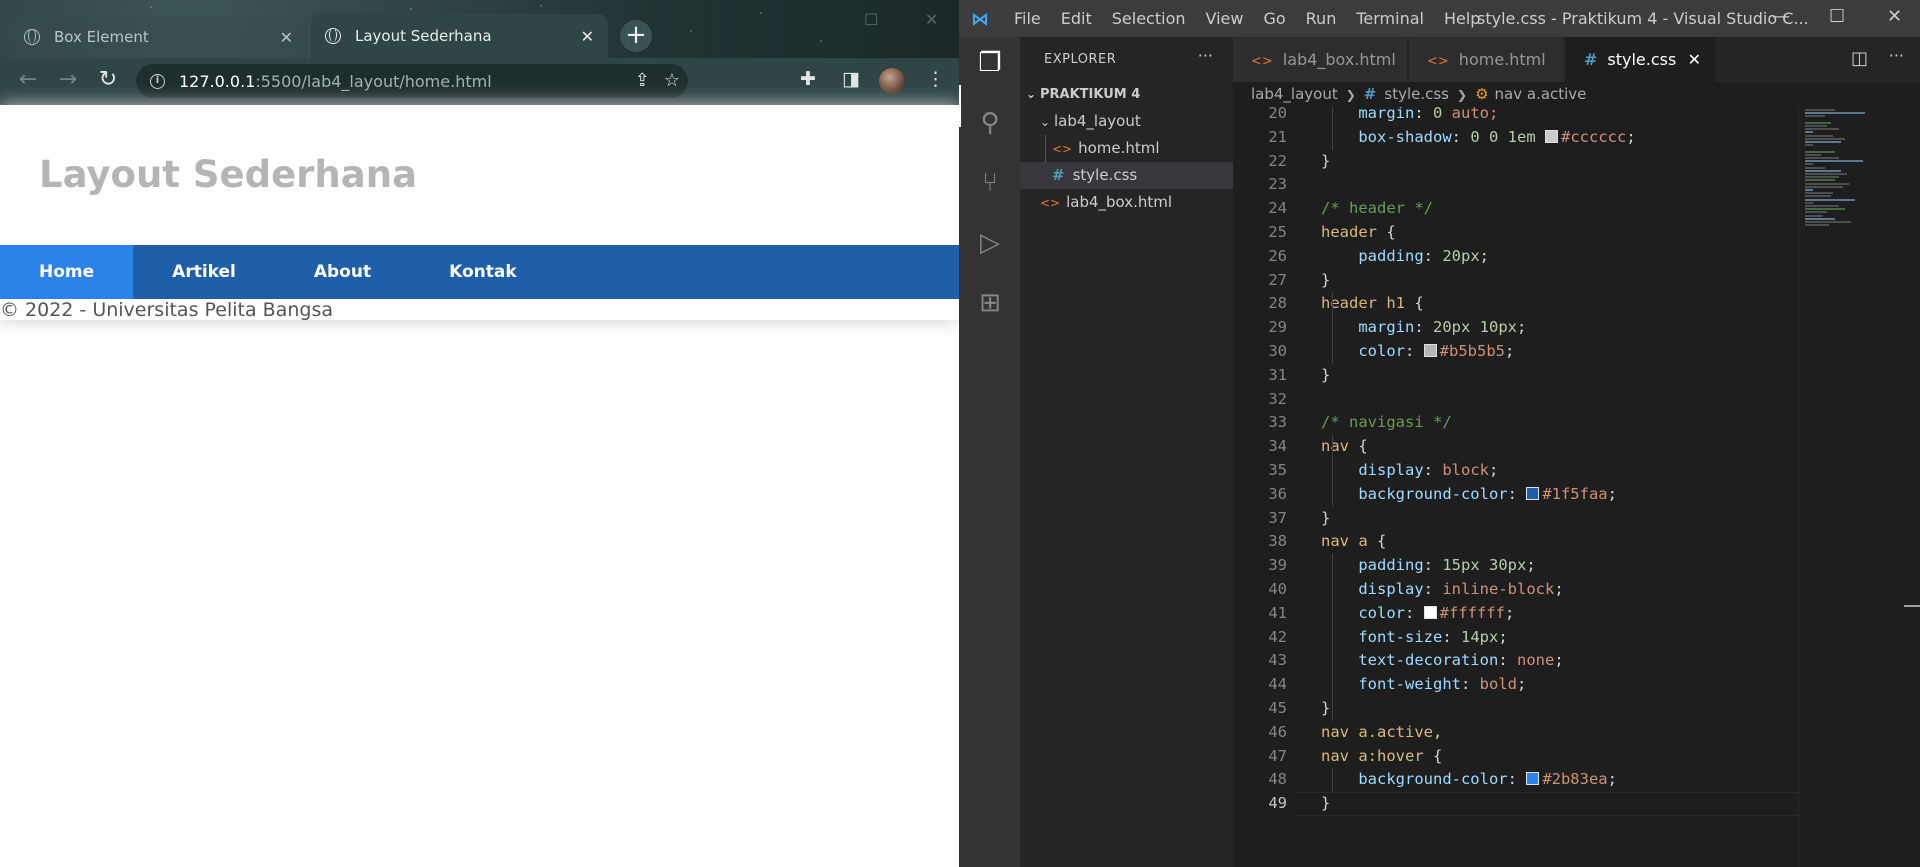 Image resolution: width=1920 pixels, height=867 pixels. Describe the element at coordinates (1515, 400) in the screenshot. I see `code-line: 32` at that location.